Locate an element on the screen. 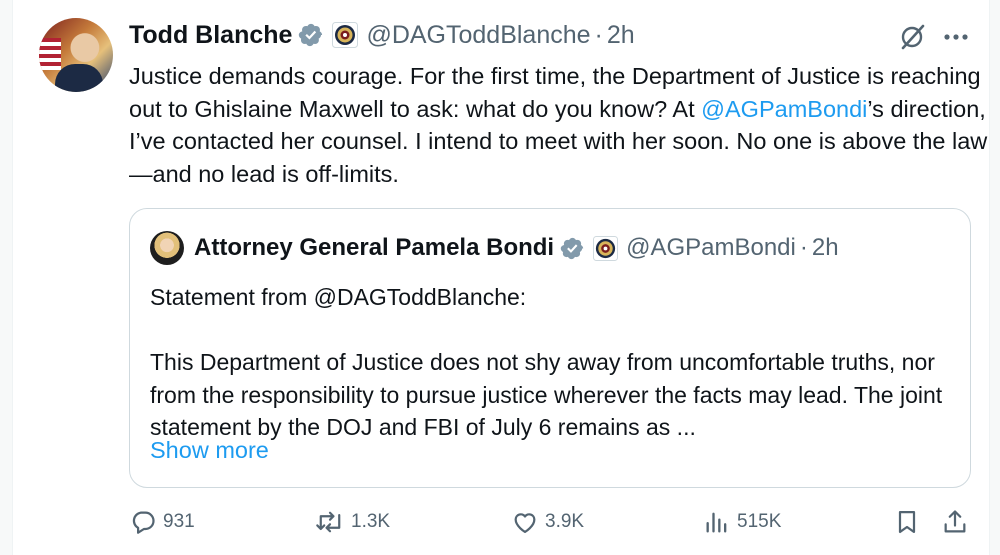  views-icon is located at coordinates (717, 522).